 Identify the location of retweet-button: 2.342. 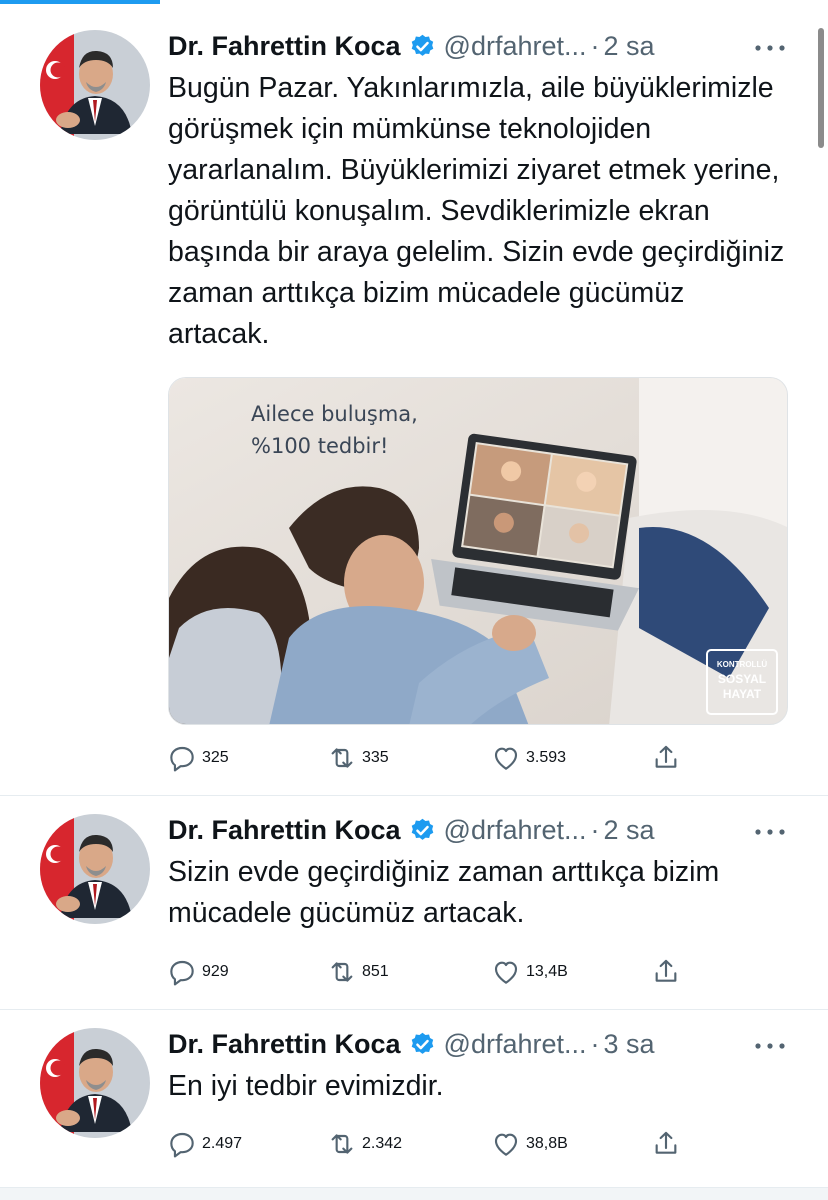
(364, 1144).